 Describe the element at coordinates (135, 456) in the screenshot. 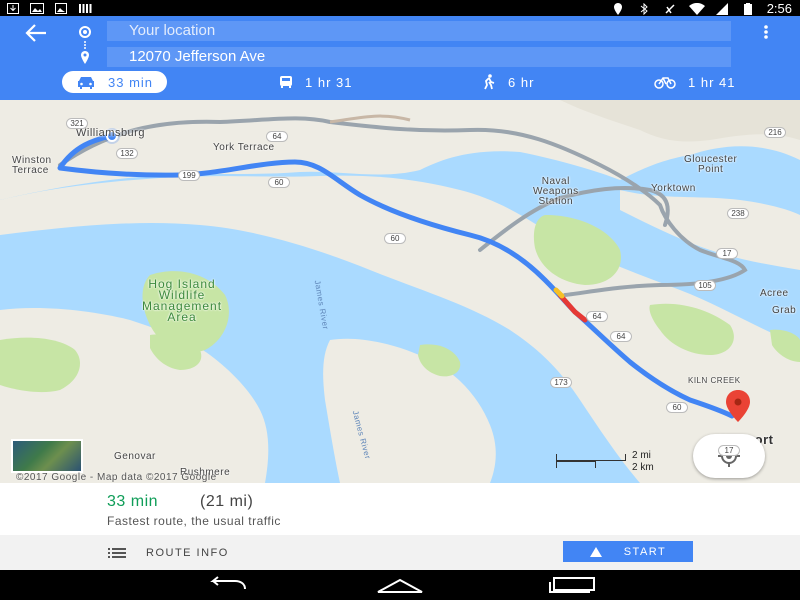

I see `label-genovar: Genovar` at that location.